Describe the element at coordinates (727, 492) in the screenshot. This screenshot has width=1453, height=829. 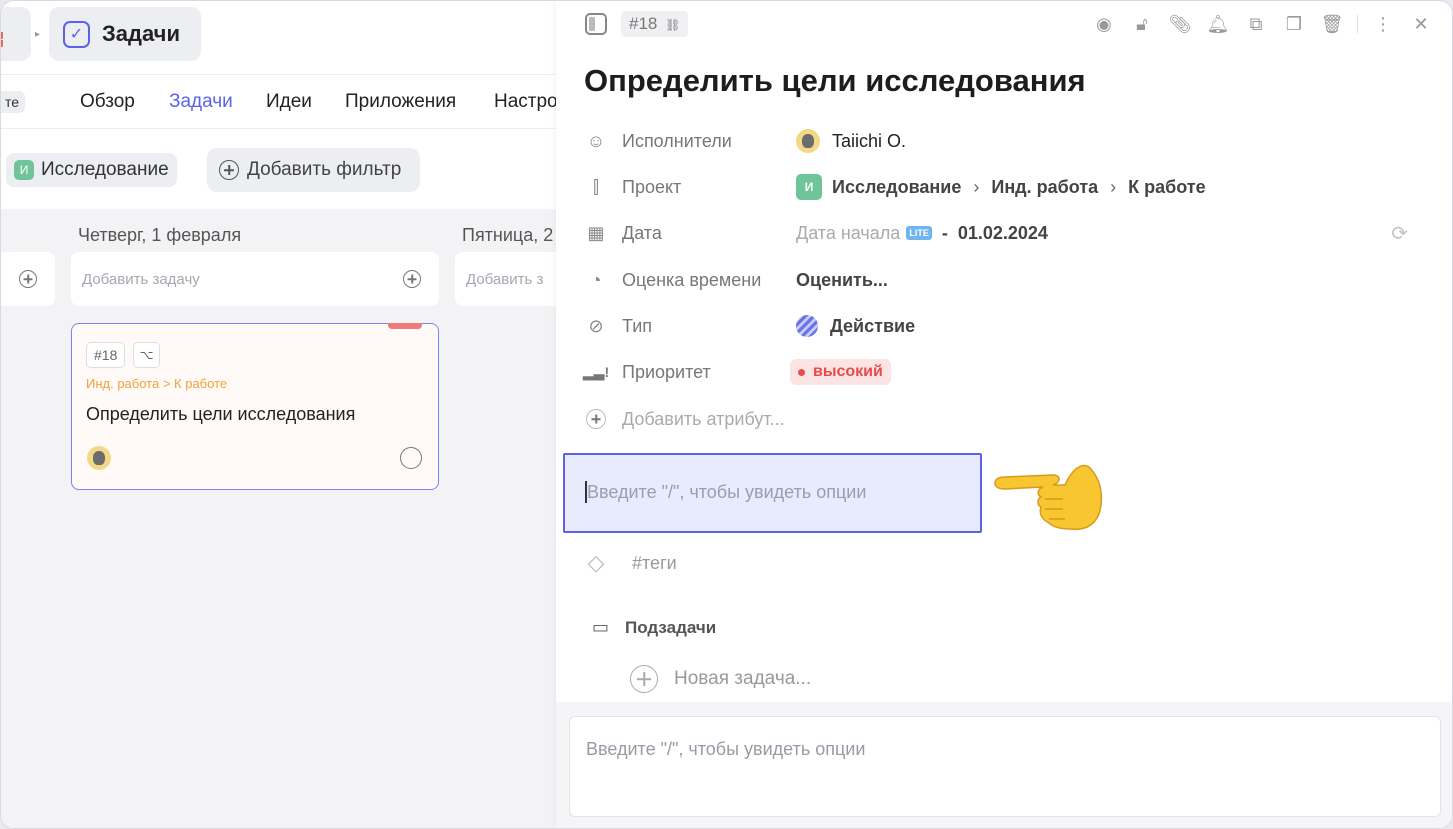
I see `editor-placeholder: Введите "/", чтобы увидеть опции` at that location.